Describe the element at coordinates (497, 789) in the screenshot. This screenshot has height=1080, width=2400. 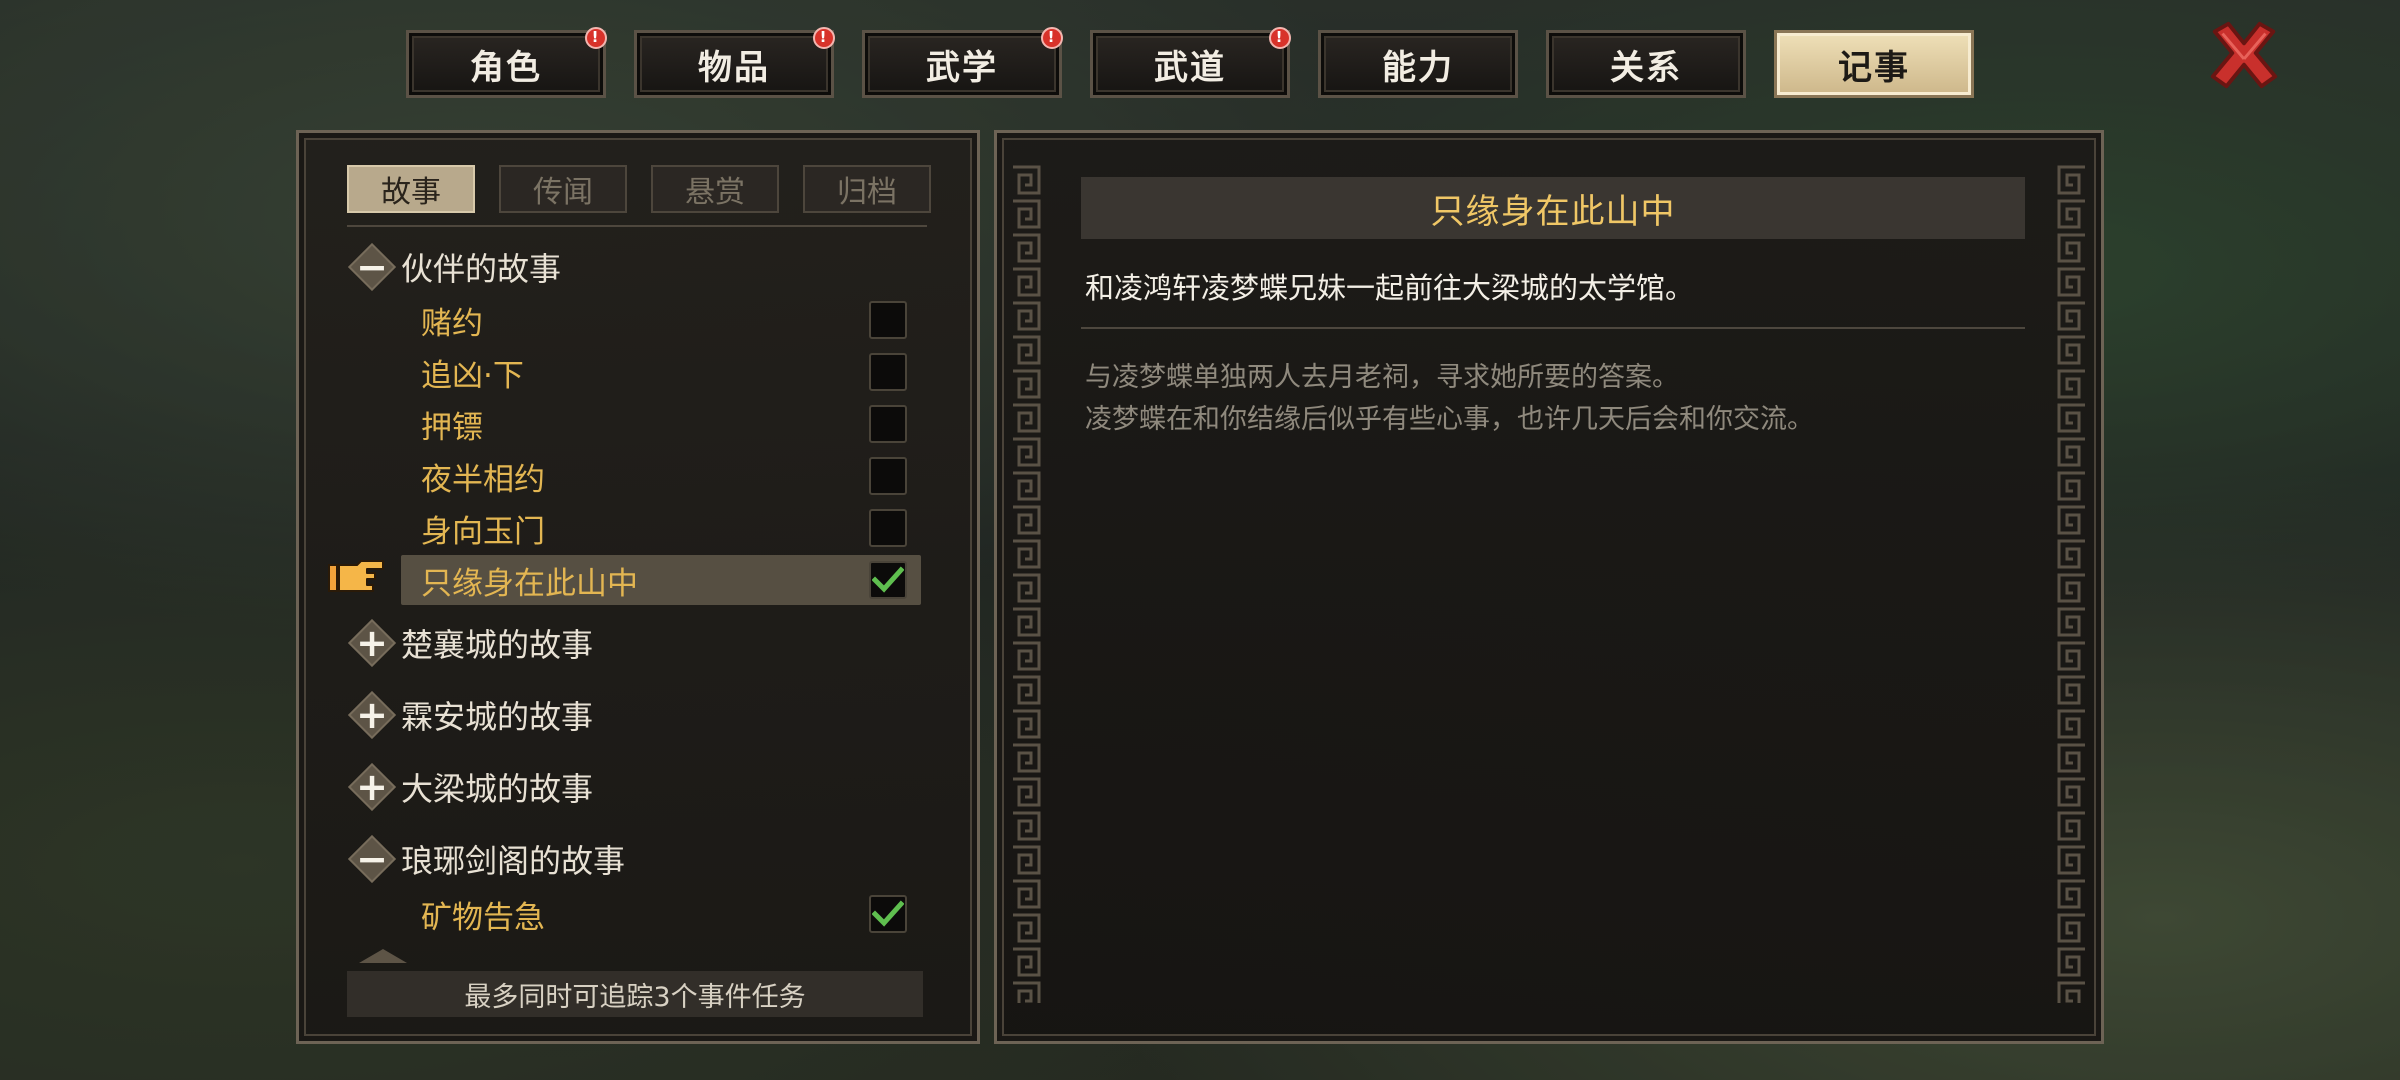
I see `group-label: 大梁城的故事` at that location.